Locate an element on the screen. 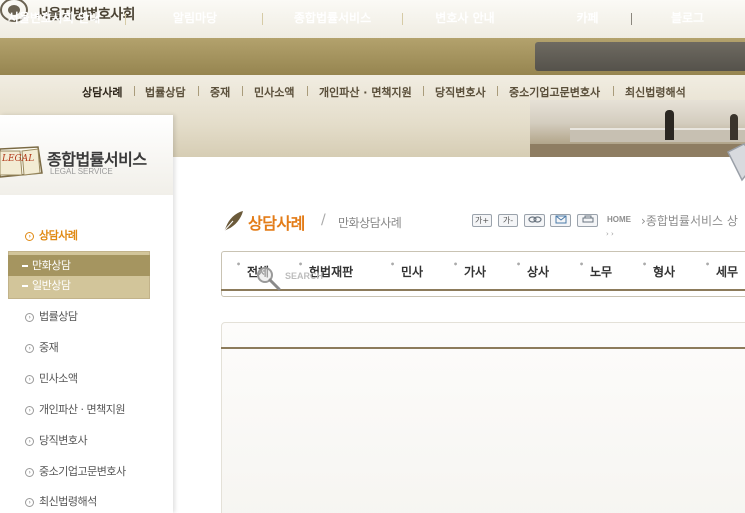 The image size is (745, 513). subnav-sme-counsel: 중소기업고문변호사 is located at coordinates (554, 92).